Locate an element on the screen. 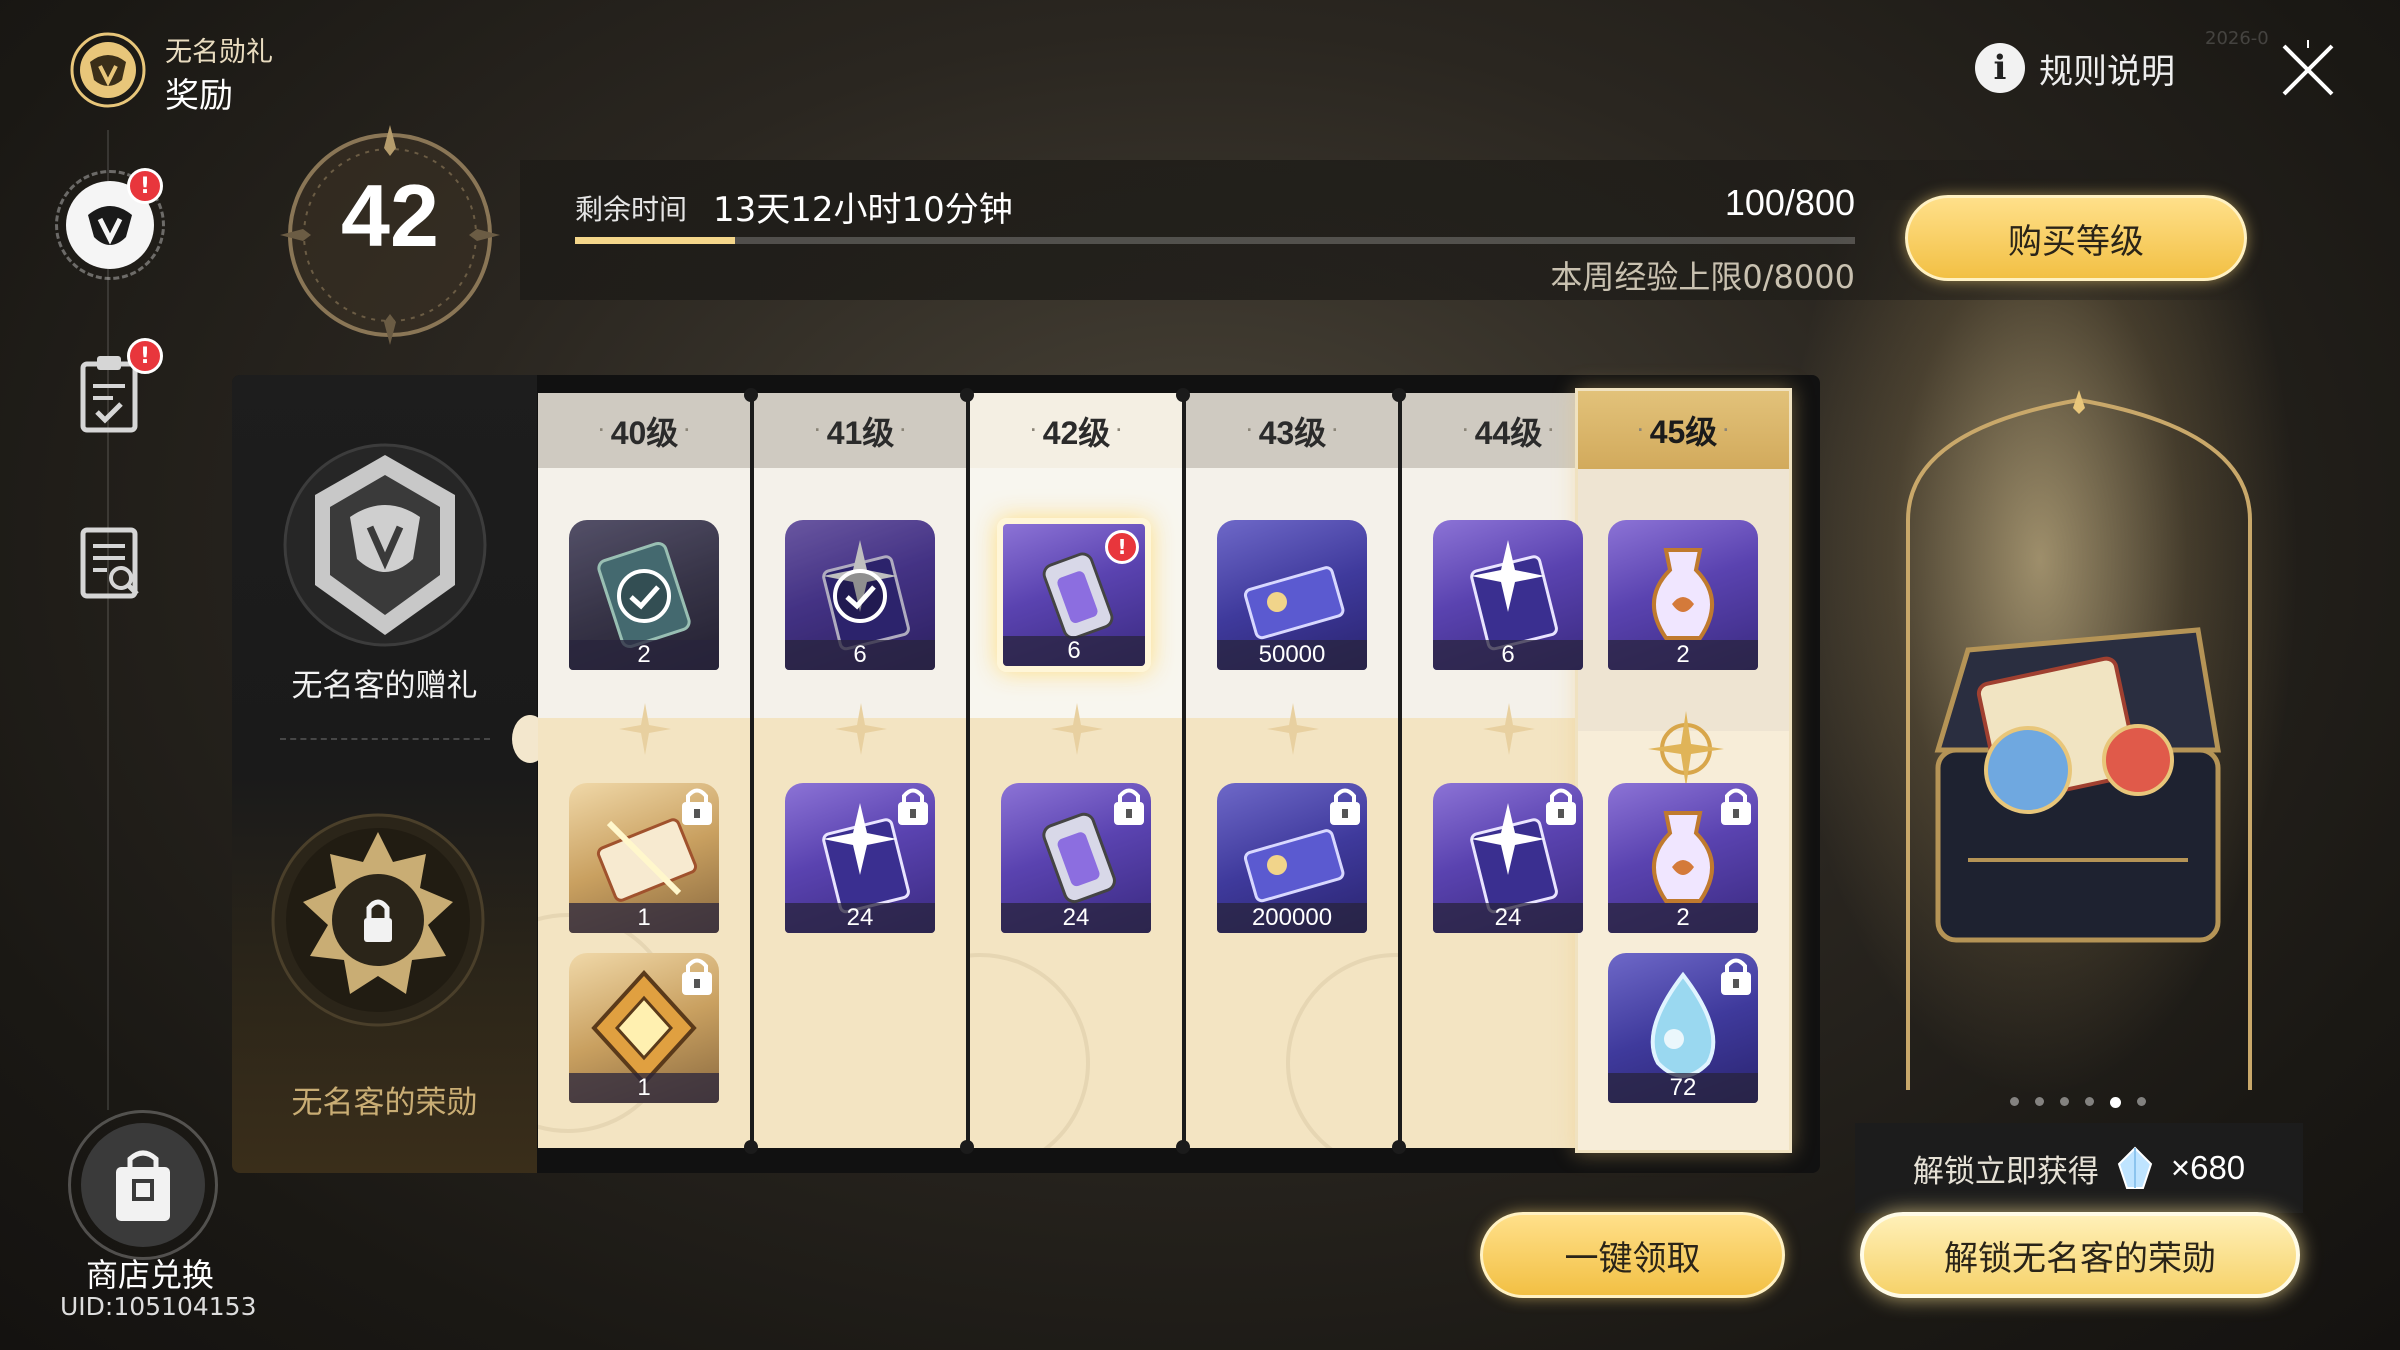 This screenshot has height=1350, width=2400. track-divider is located at coordinates (385, 739).